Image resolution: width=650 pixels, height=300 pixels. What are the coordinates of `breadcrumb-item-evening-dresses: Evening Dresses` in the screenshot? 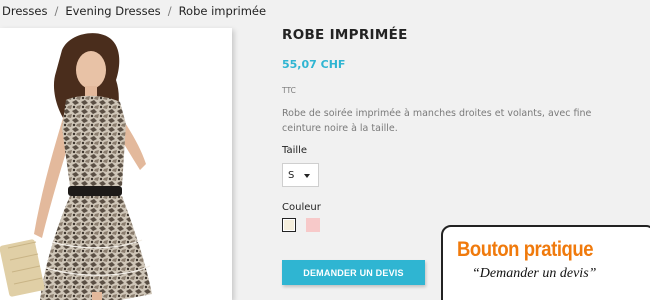 It's located at (112, 11).